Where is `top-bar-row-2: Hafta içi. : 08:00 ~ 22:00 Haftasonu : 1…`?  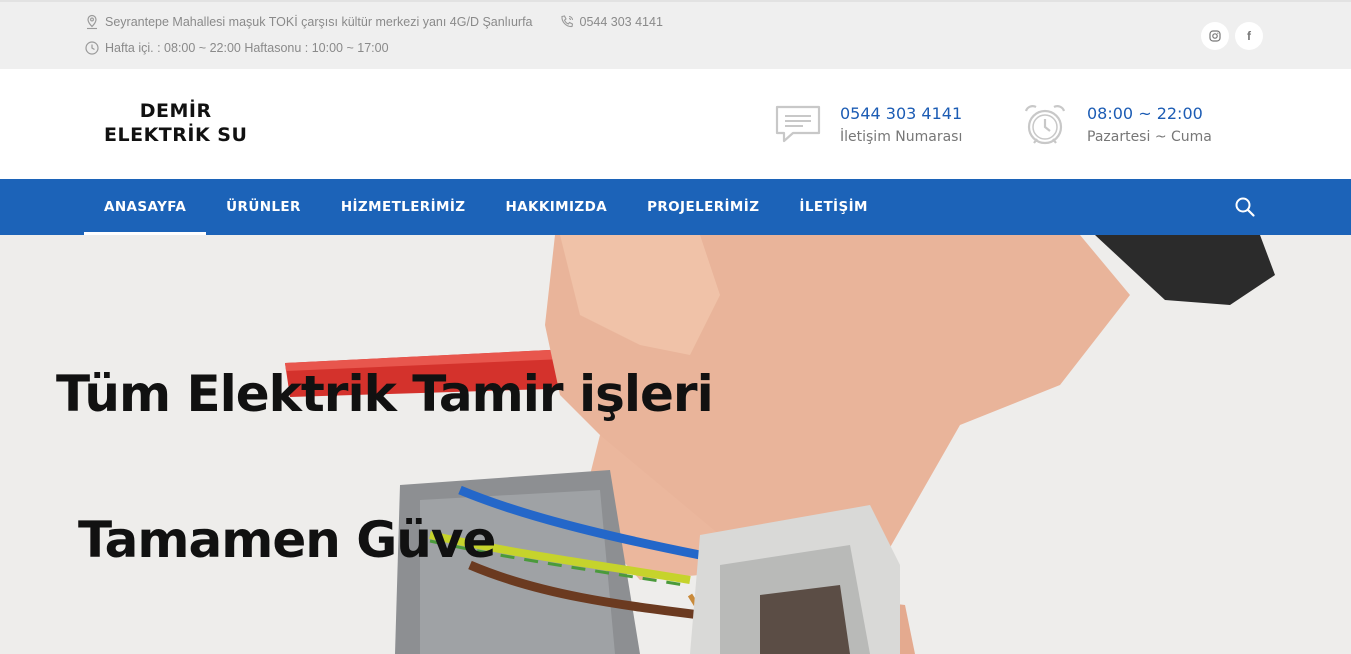
top-bar-row-2: Hafta içi. : 08:00 ~ 22:00 Haftasonu : 1… is located at coordinates (249, 48).